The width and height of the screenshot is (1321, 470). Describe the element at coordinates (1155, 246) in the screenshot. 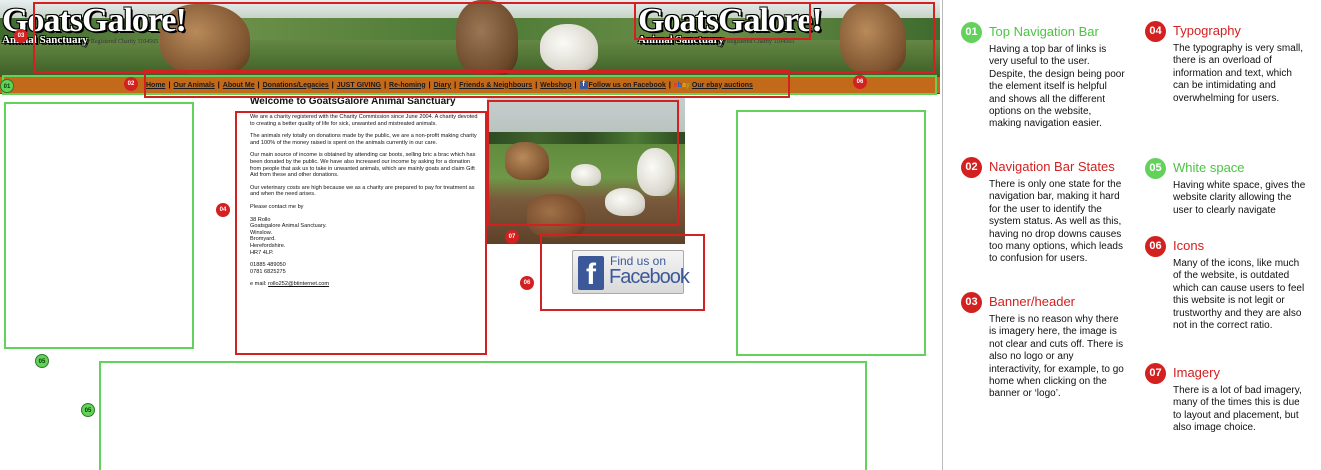

I see `legend-number: 06` at that location.